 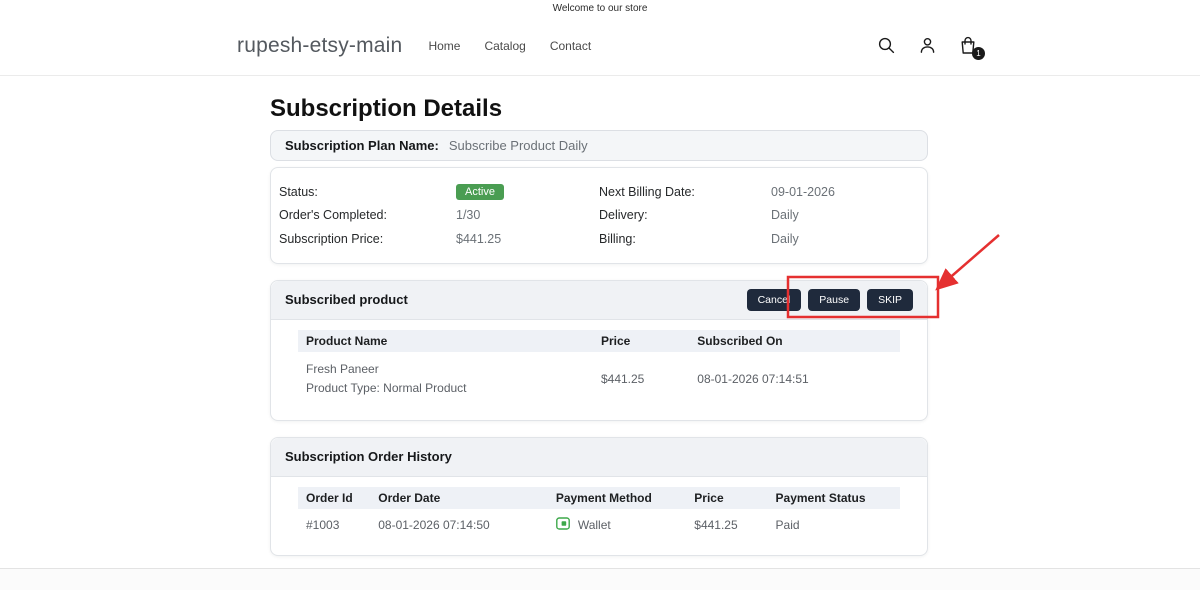 I want to click on order-history-row: #1003 08-01-2026 07:14:50 Wallet $441.25, so click(x=599, y=526).